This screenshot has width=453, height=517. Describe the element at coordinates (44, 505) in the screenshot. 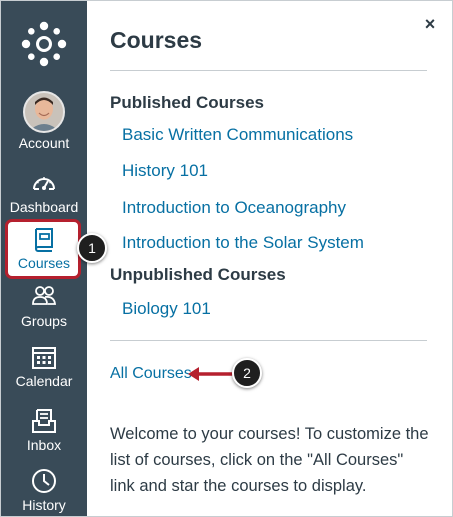

I see `nav-label-history: History` at that location.